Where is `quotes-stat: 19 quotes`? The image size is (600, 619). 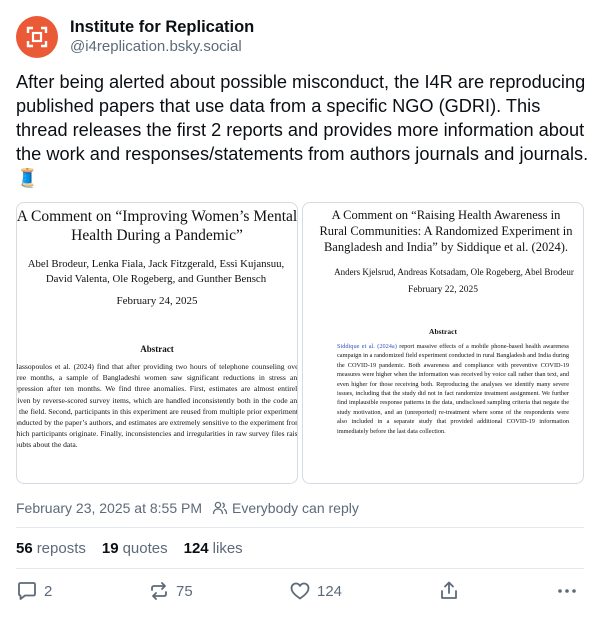
quotes-stat: 19 quotes is located at coordinates (135, 548).